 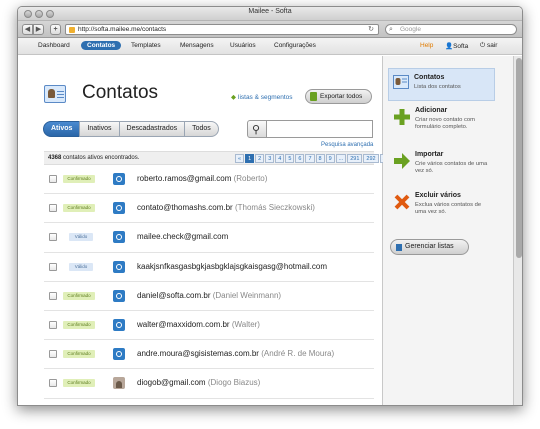 What do you see at coordinates (119, 383) in the screenshot?
I see `contact-photo-icon` at bounding box center [119, 383].